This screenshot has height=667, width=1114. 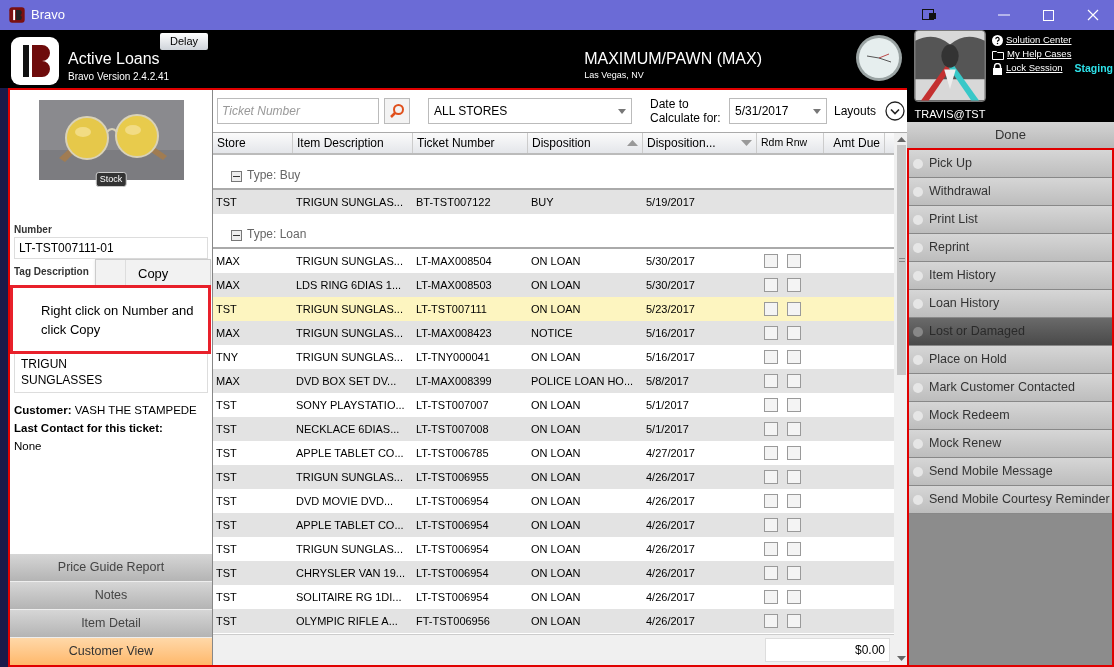 I want to click on table-cell-text: 5/19/2017, so click(x=670, y=202).